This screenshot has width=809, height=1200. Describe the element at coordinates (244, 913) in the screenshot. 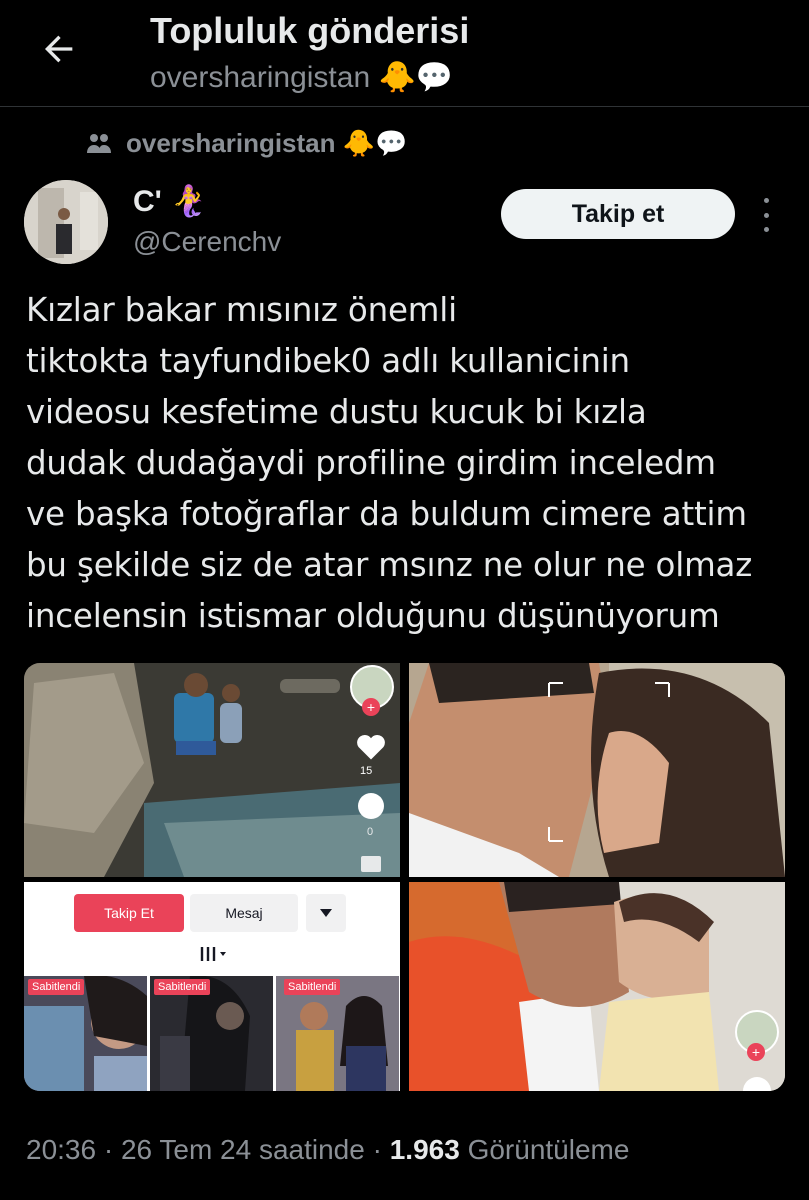

I see `tiktok-message-button: Mesaj` at that location.